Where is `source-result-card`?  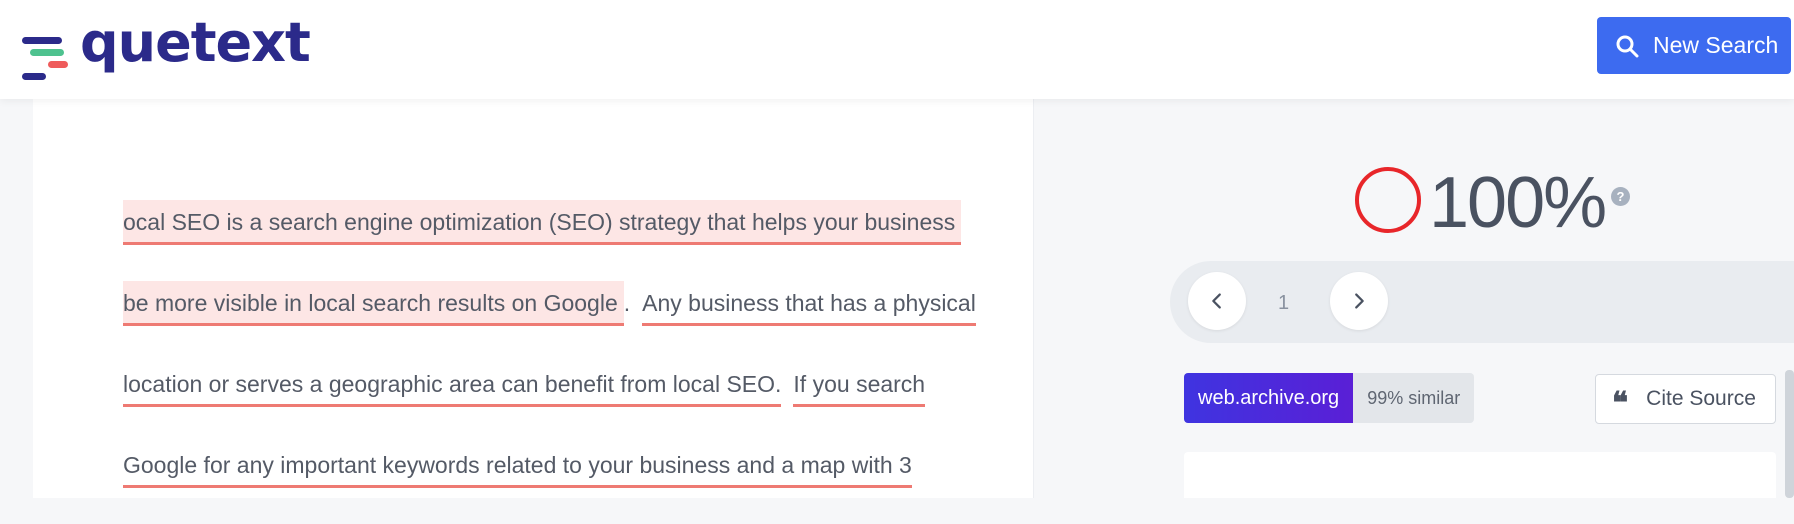
source-result-card is located at coordinates (1480, 475).